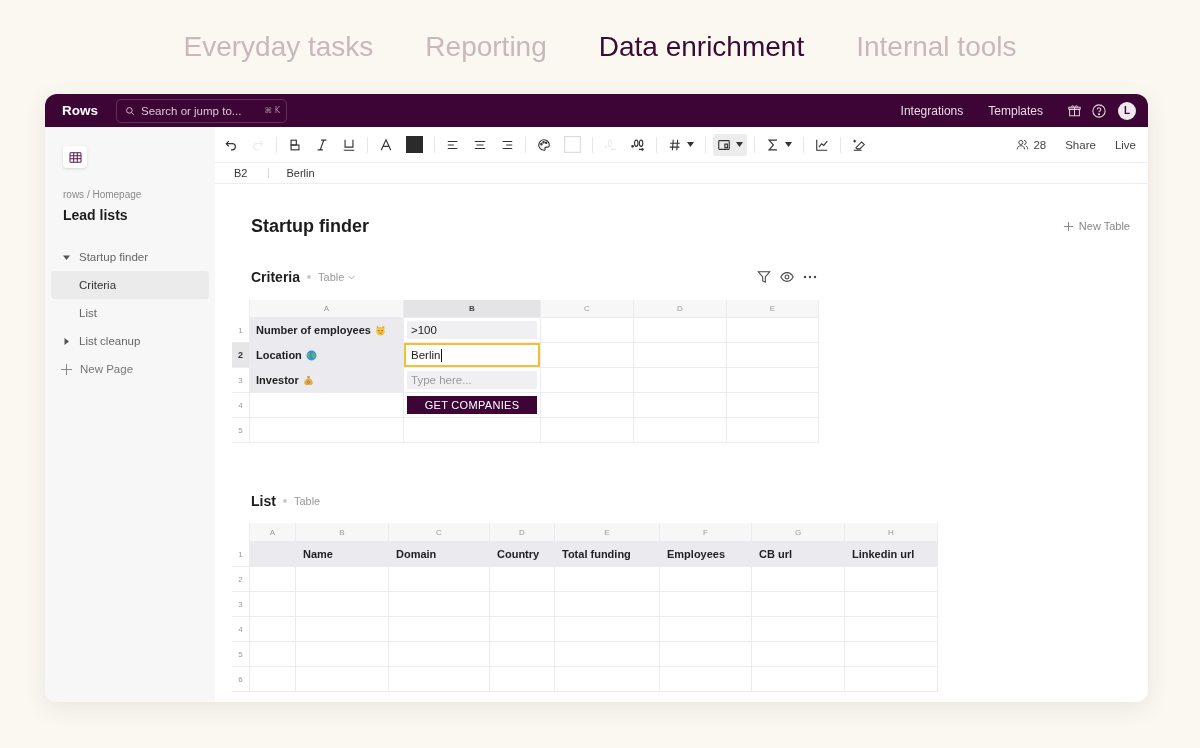 This screenshot has height=748, width=1200. What do you see at coordinates (322, 144) in the screenshot?
I see `italic-icon` at bounding box center [322, 144].